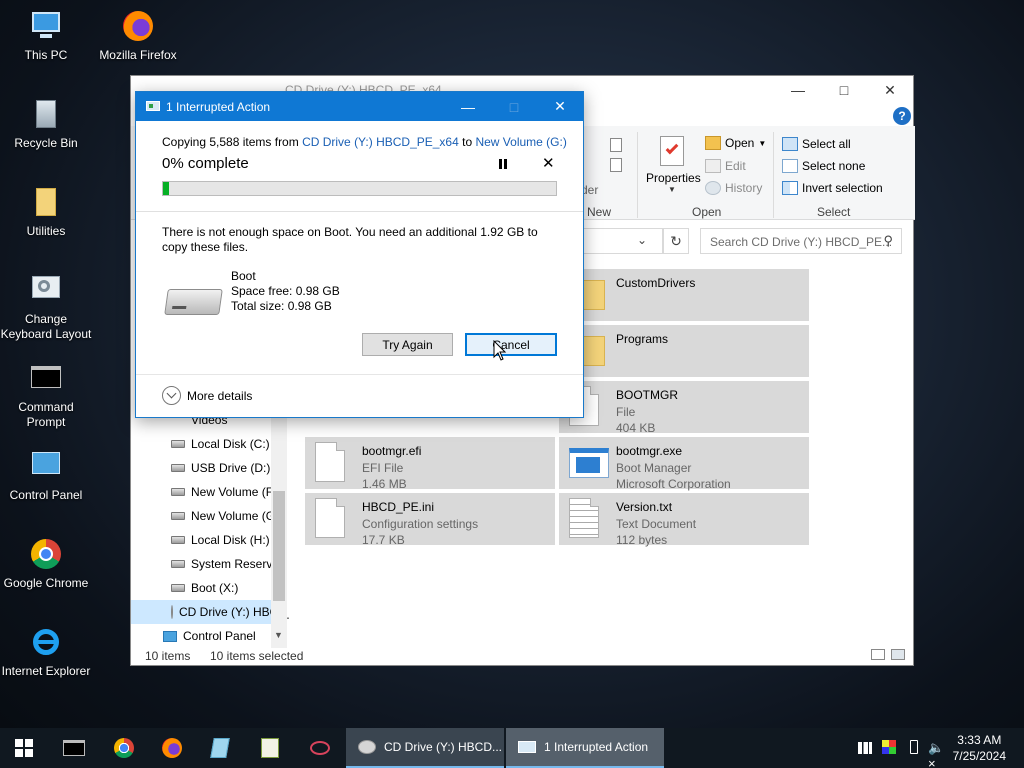  What do you see at coordinates (684, 351) in the screenshot?
I see `file-tile: Programs` at bounding box center [684, 351].